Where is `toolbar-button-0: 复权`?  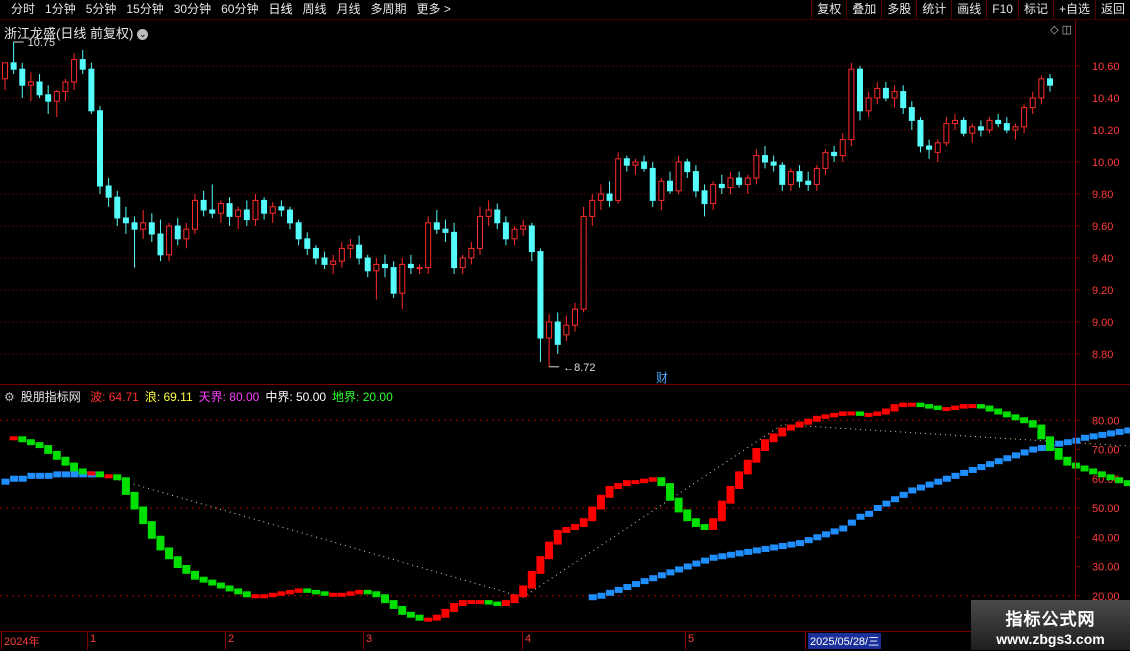 toolbar-button-0: 复权 is located at coordinates (828, 9).